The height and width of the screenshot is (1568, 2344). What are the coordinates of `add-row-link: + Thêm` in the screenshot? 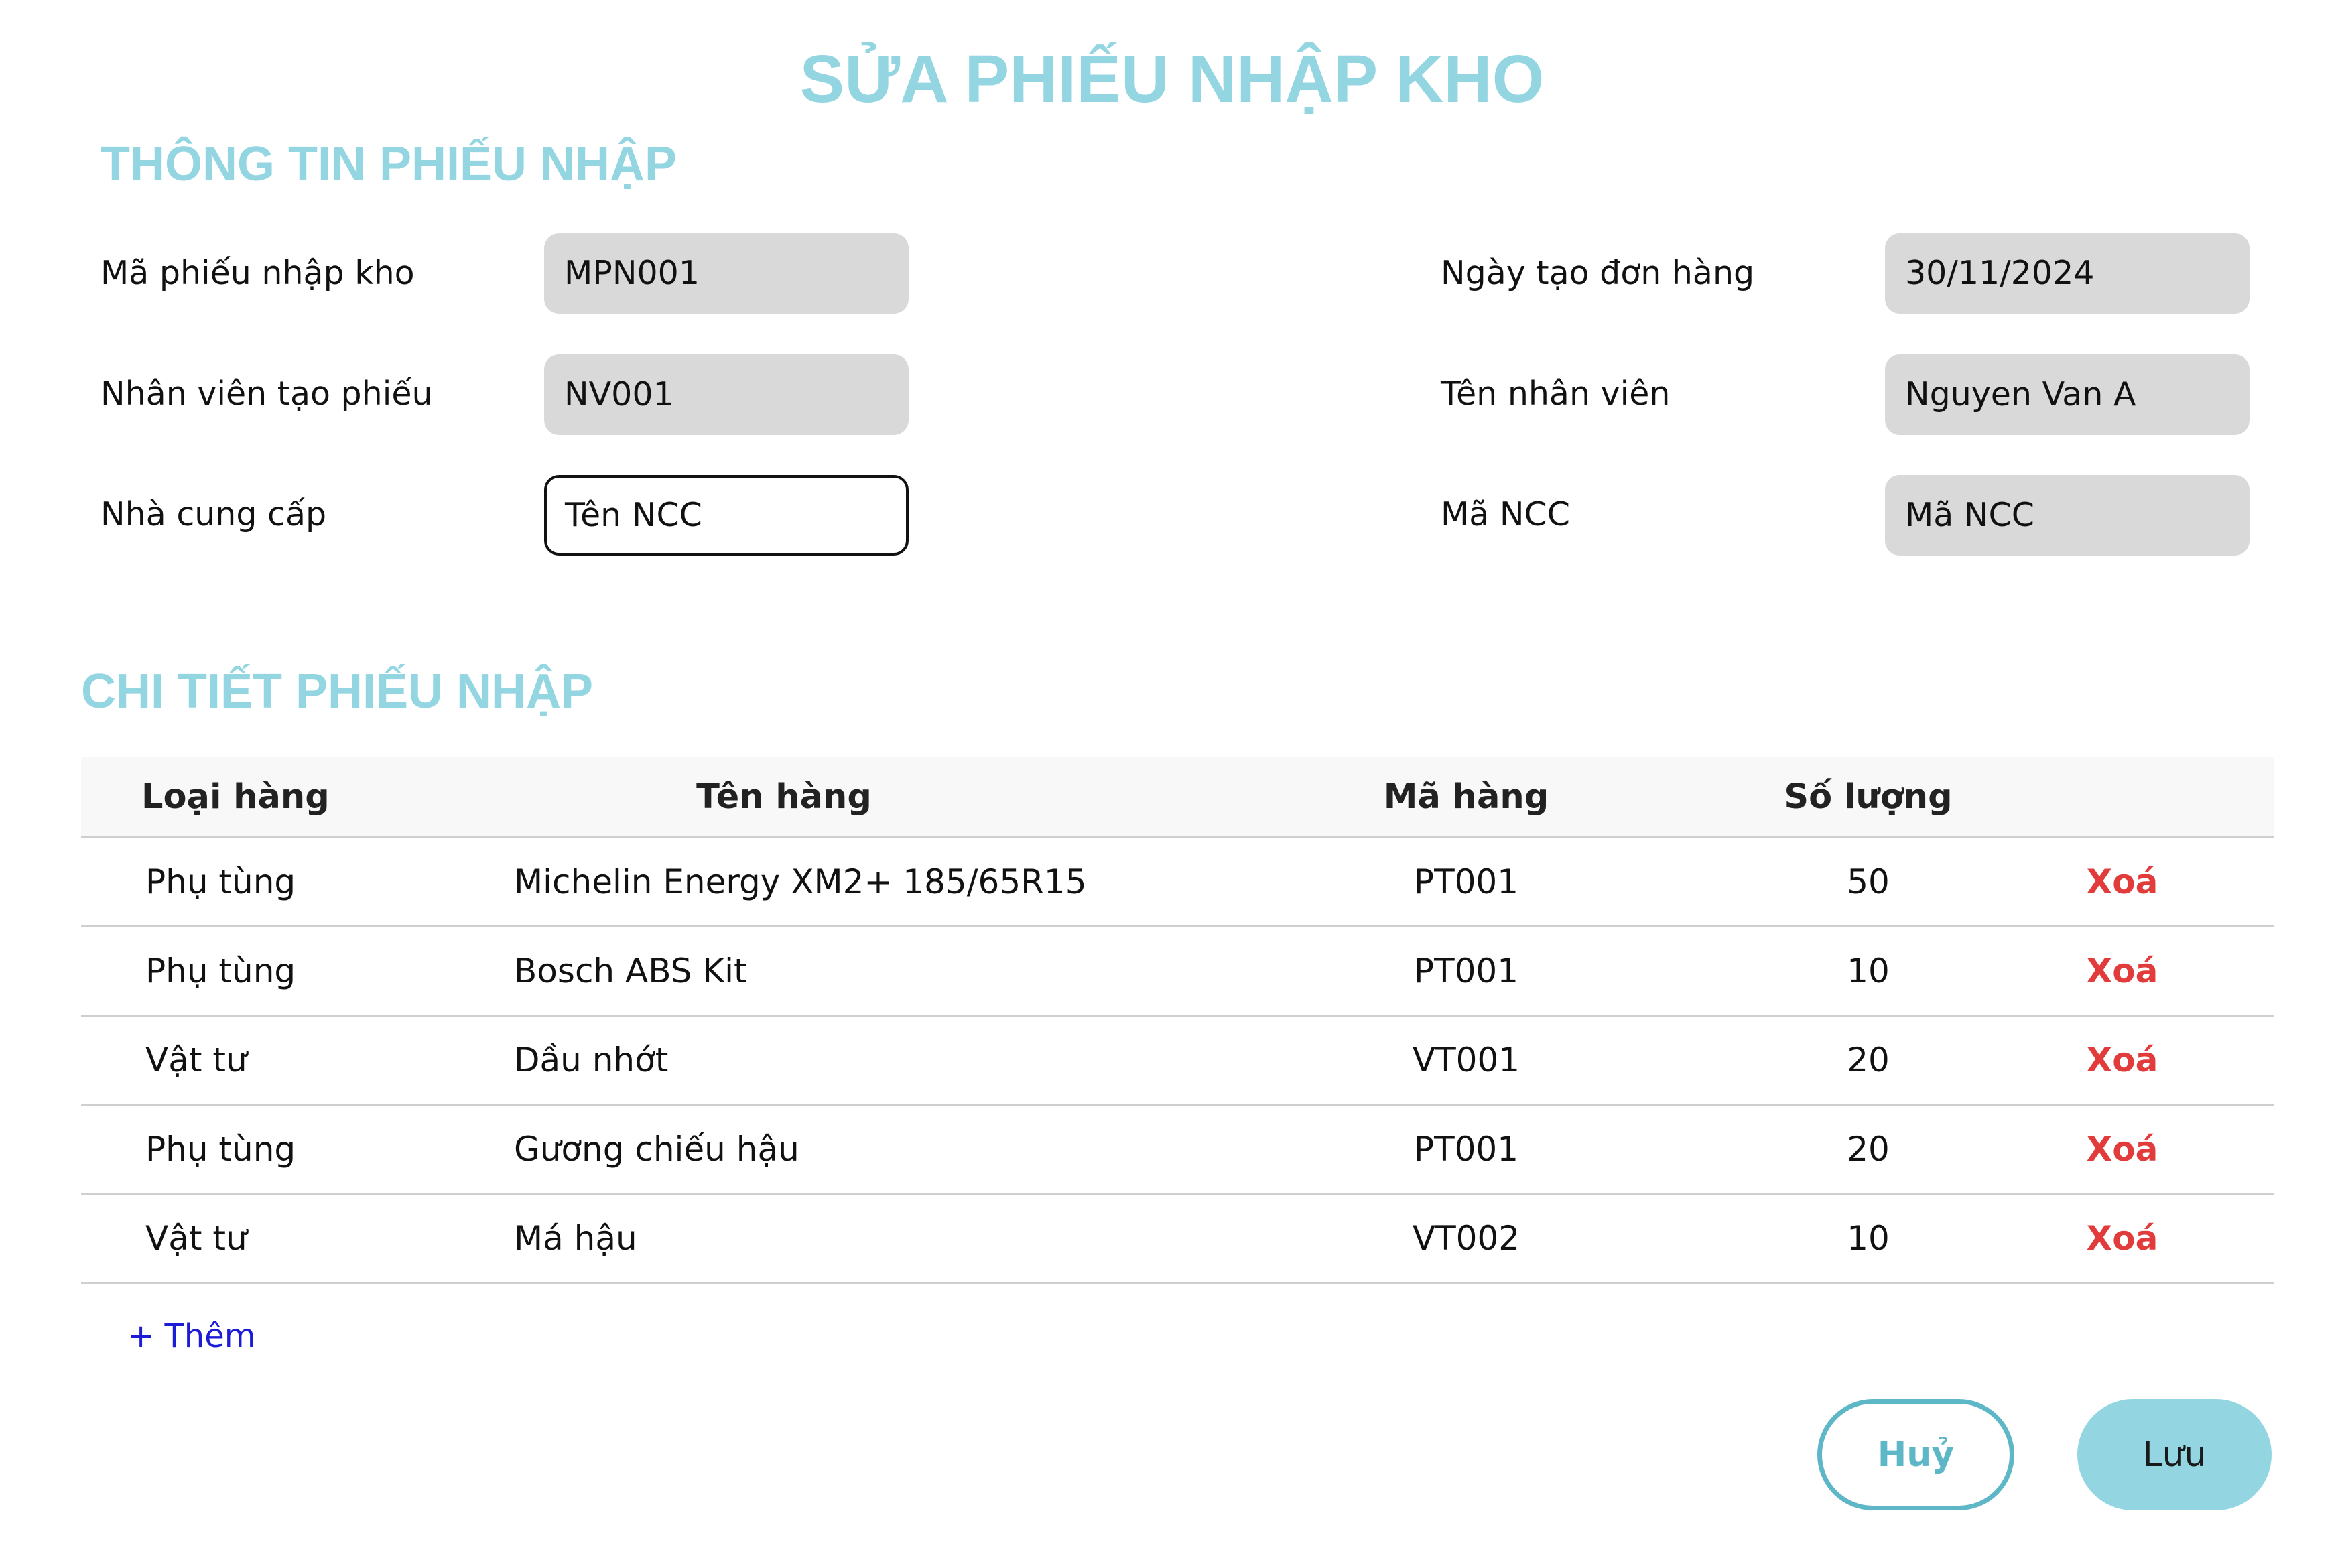 It's located at (191, 1336).